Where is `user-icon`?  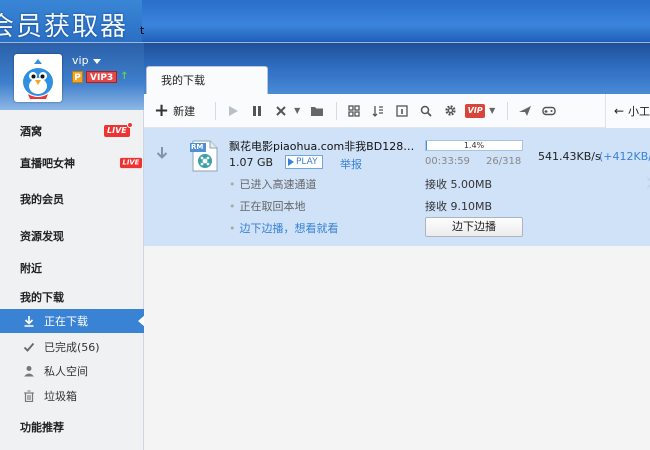
user-icon is located at coordinates (29, 371).